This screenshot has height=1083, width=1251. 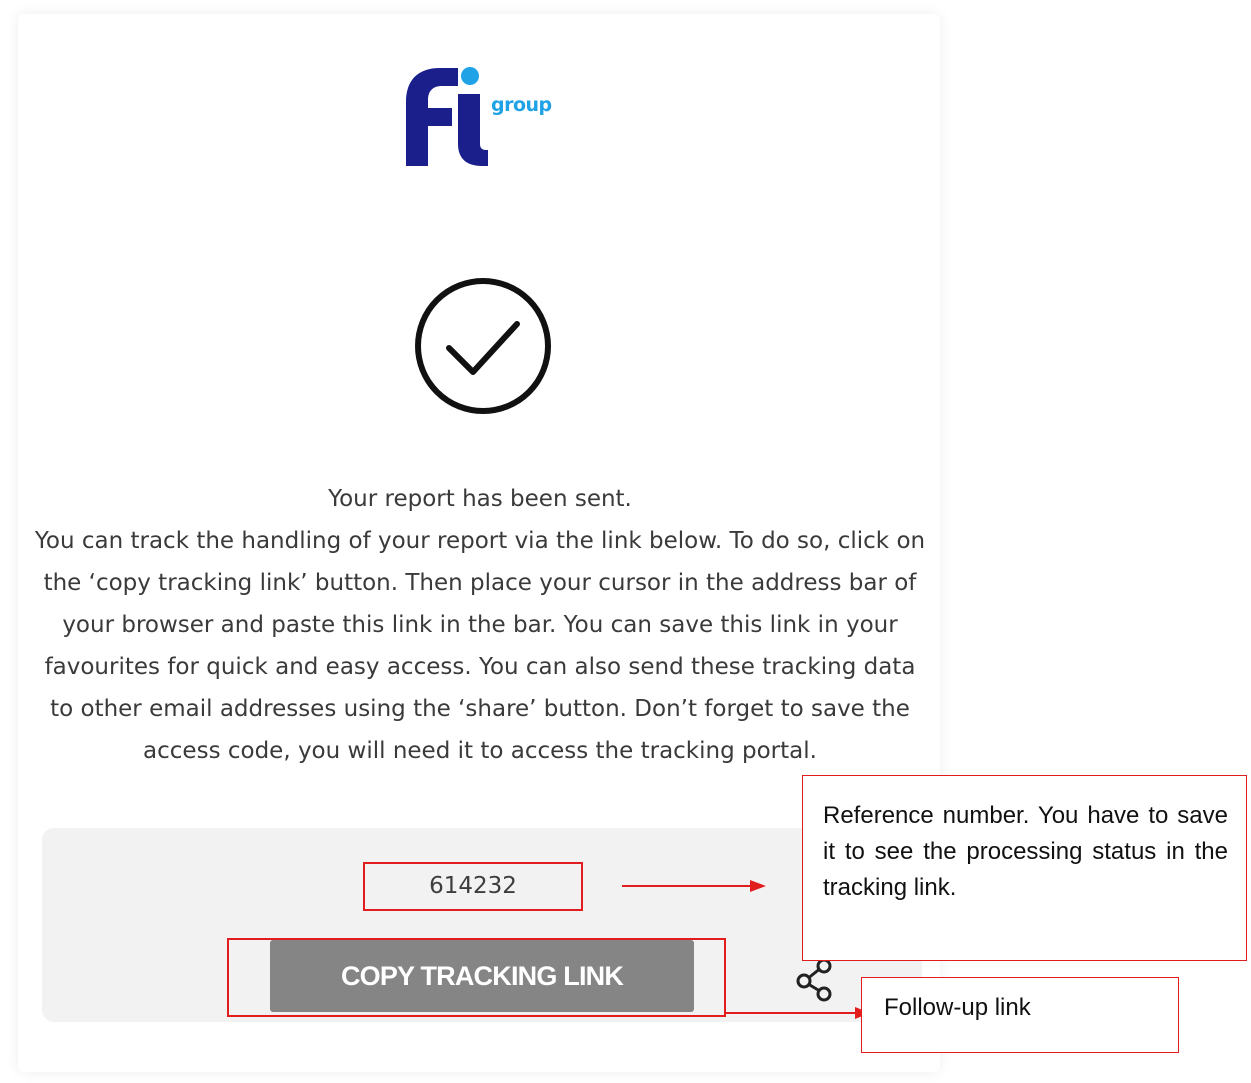 What do you see at coordinates (480, 499) in the screenshot?
I see `message-headline: Your report has been sent.` at bounding box center [480, 499].